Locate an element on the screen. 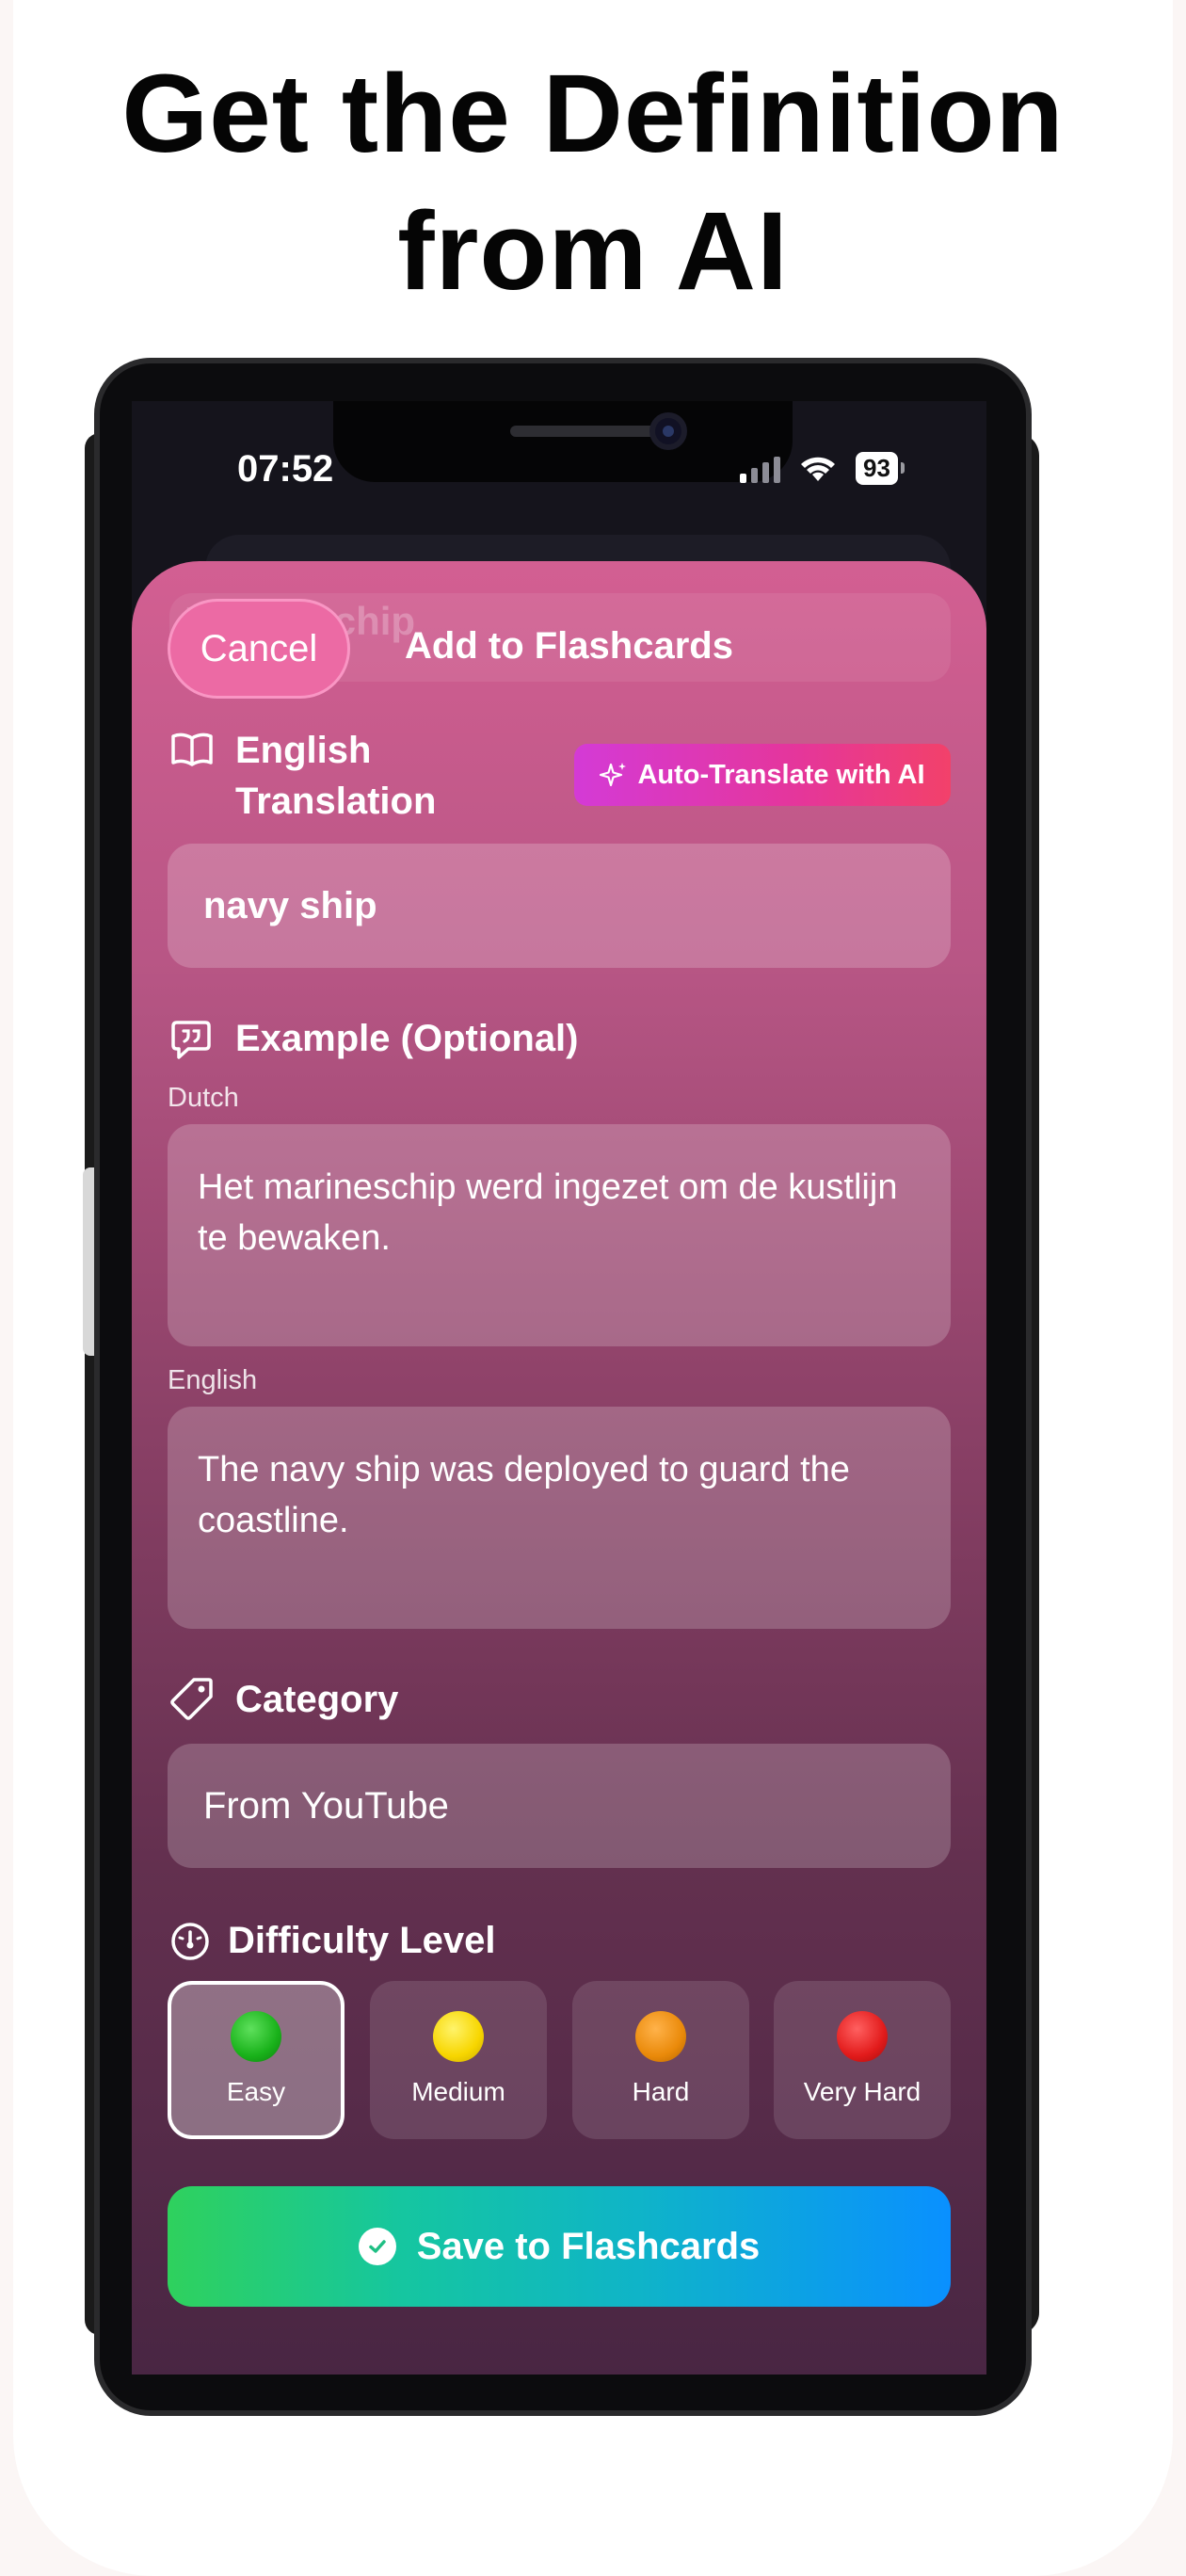 The height and width of the screenshot is (2576, 1186). notch is located at coordinates (563, 441).